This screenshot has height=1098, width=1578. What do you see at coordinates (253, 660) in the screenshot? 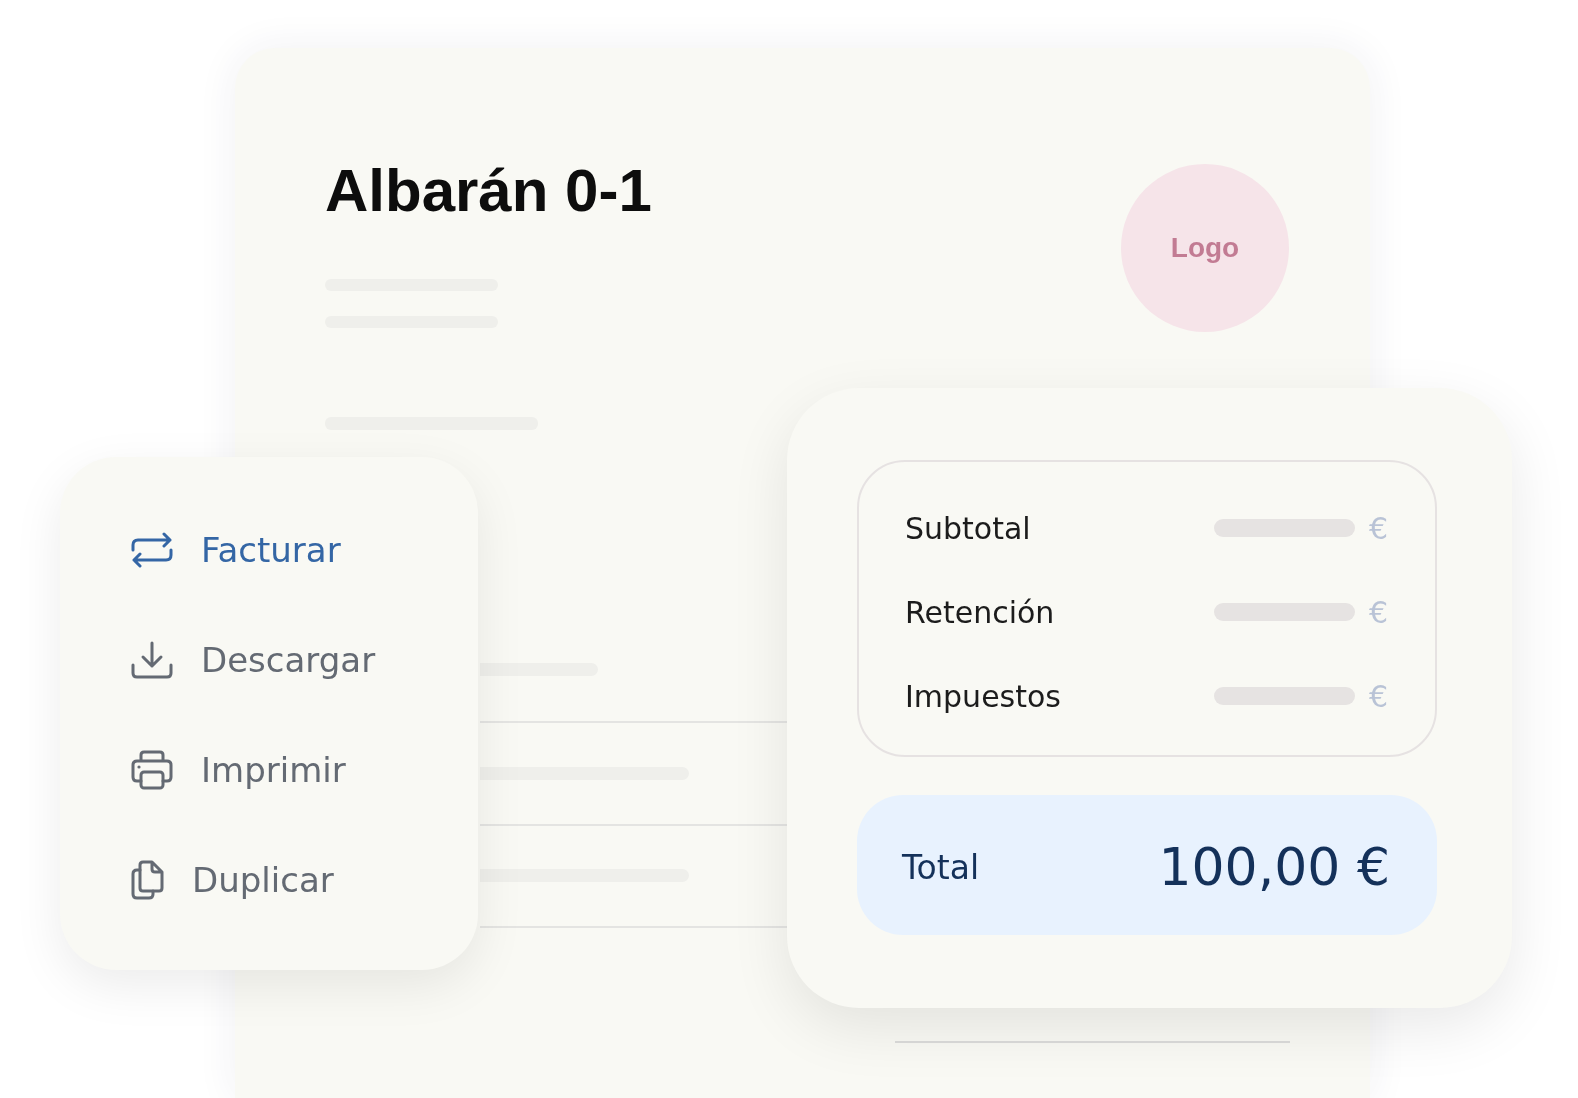
I see `menu-item: Descargar` at bounding box center [253, 660].